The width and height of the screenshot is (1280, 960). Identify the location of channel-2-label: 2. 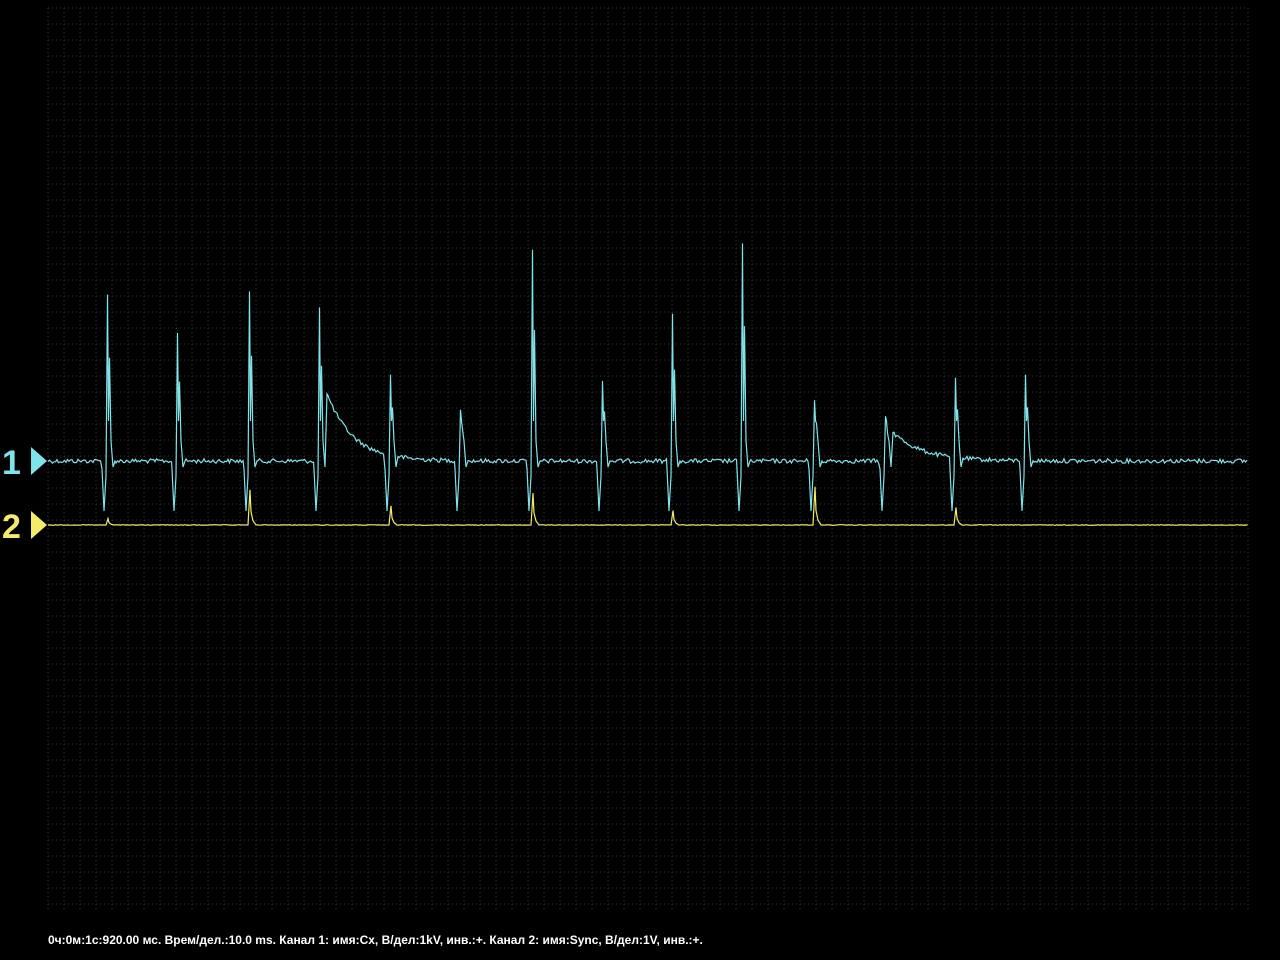
(11, 527).